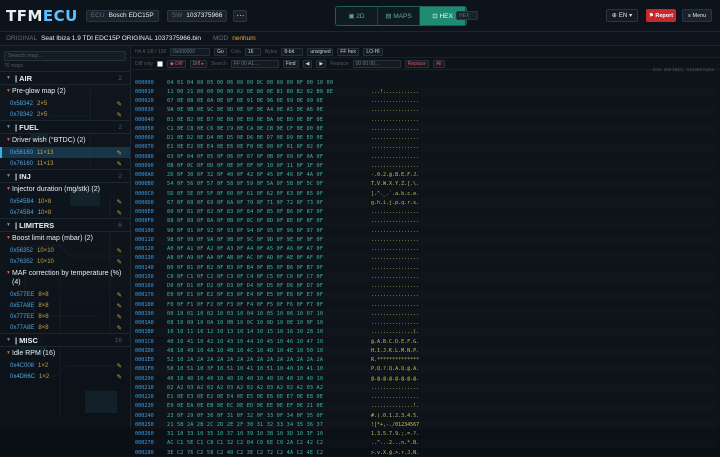 Image resolution: width=720 pixels, height=457 pixels. I want to click on more-button: ⋯, so click(240, 15).